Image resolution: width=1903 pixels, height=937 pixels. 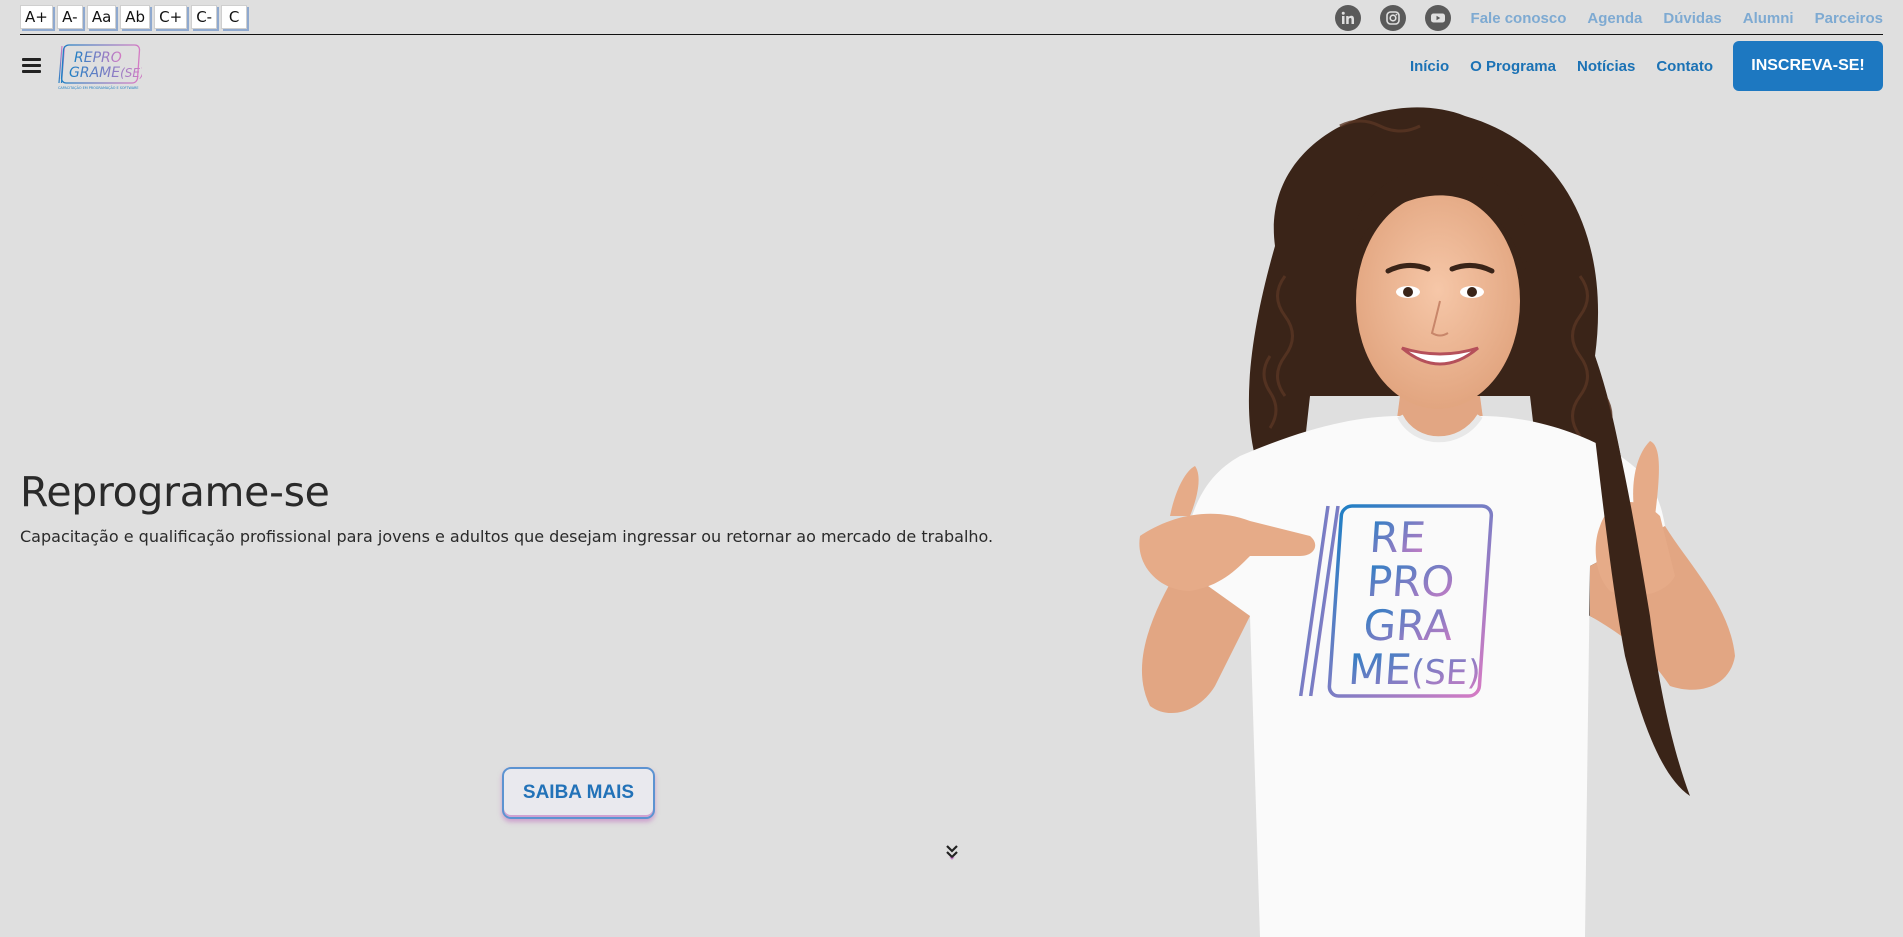 What do you see at coordinates (175, 492) in the screenshot?
I see `hero-title: Reprograme-se` at bounding box center [175, 492].